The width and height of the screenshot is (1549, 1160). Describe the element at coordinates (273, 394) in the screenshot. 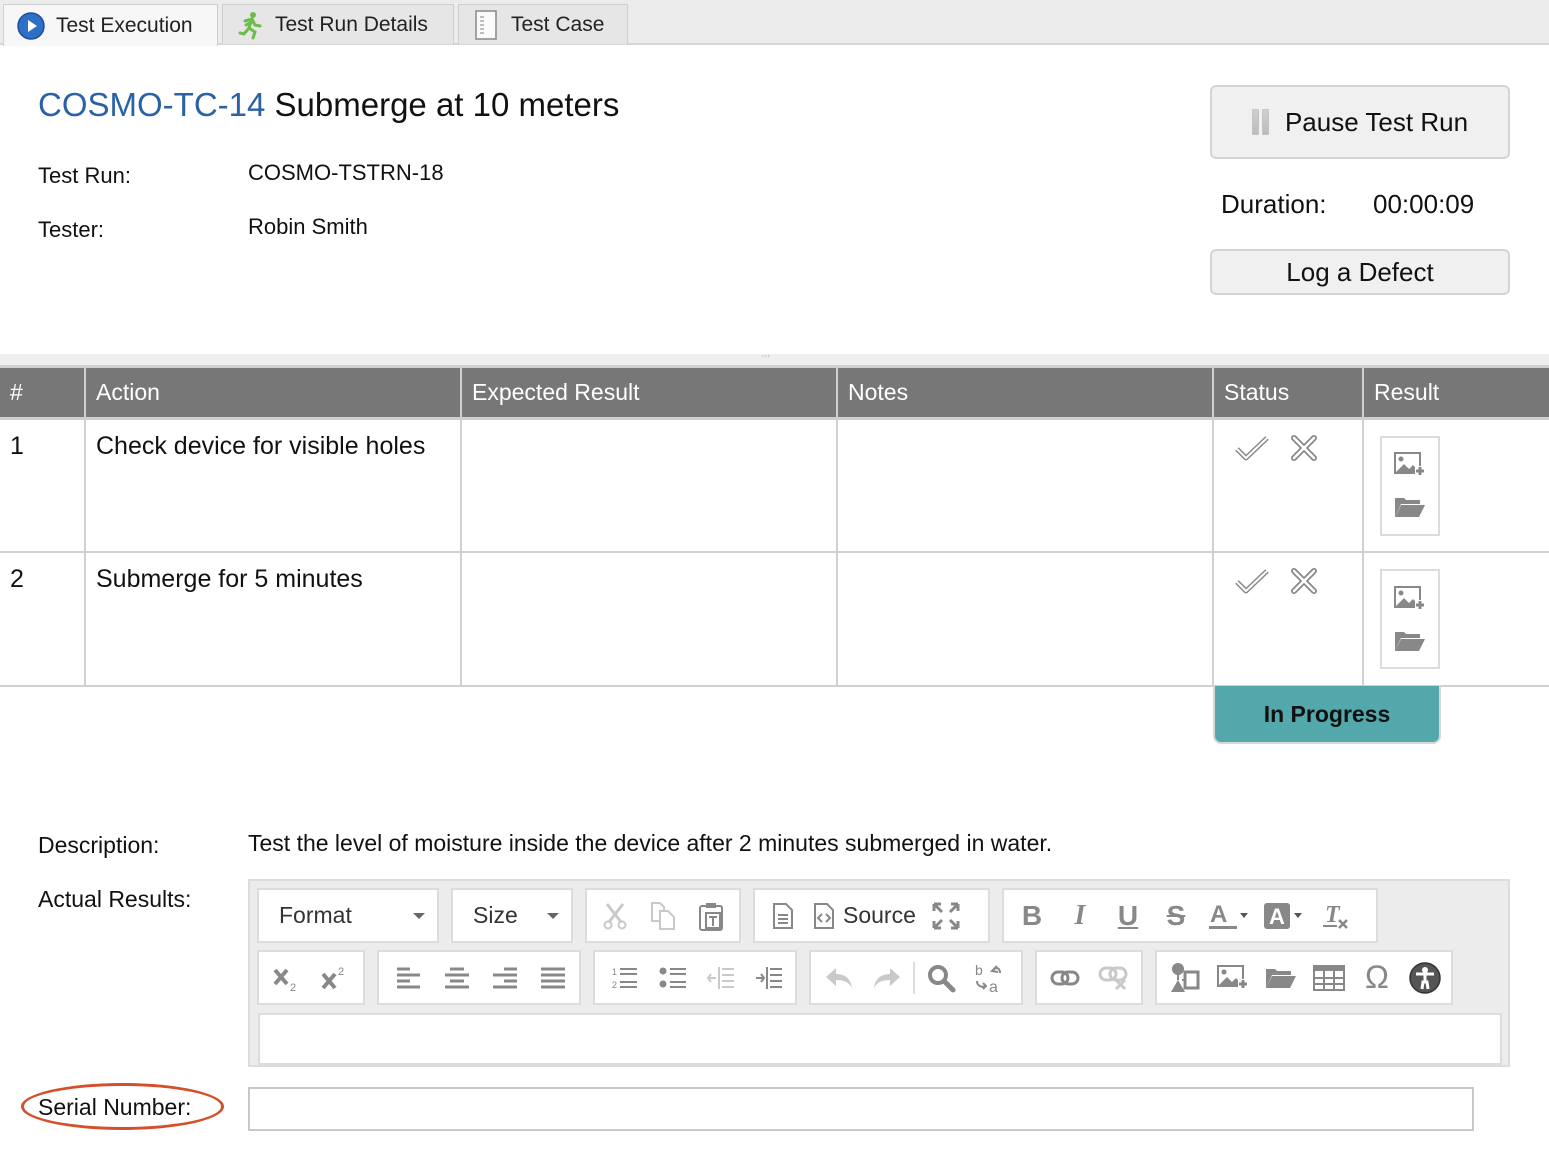

I see `column-header-action: Action` at that location.